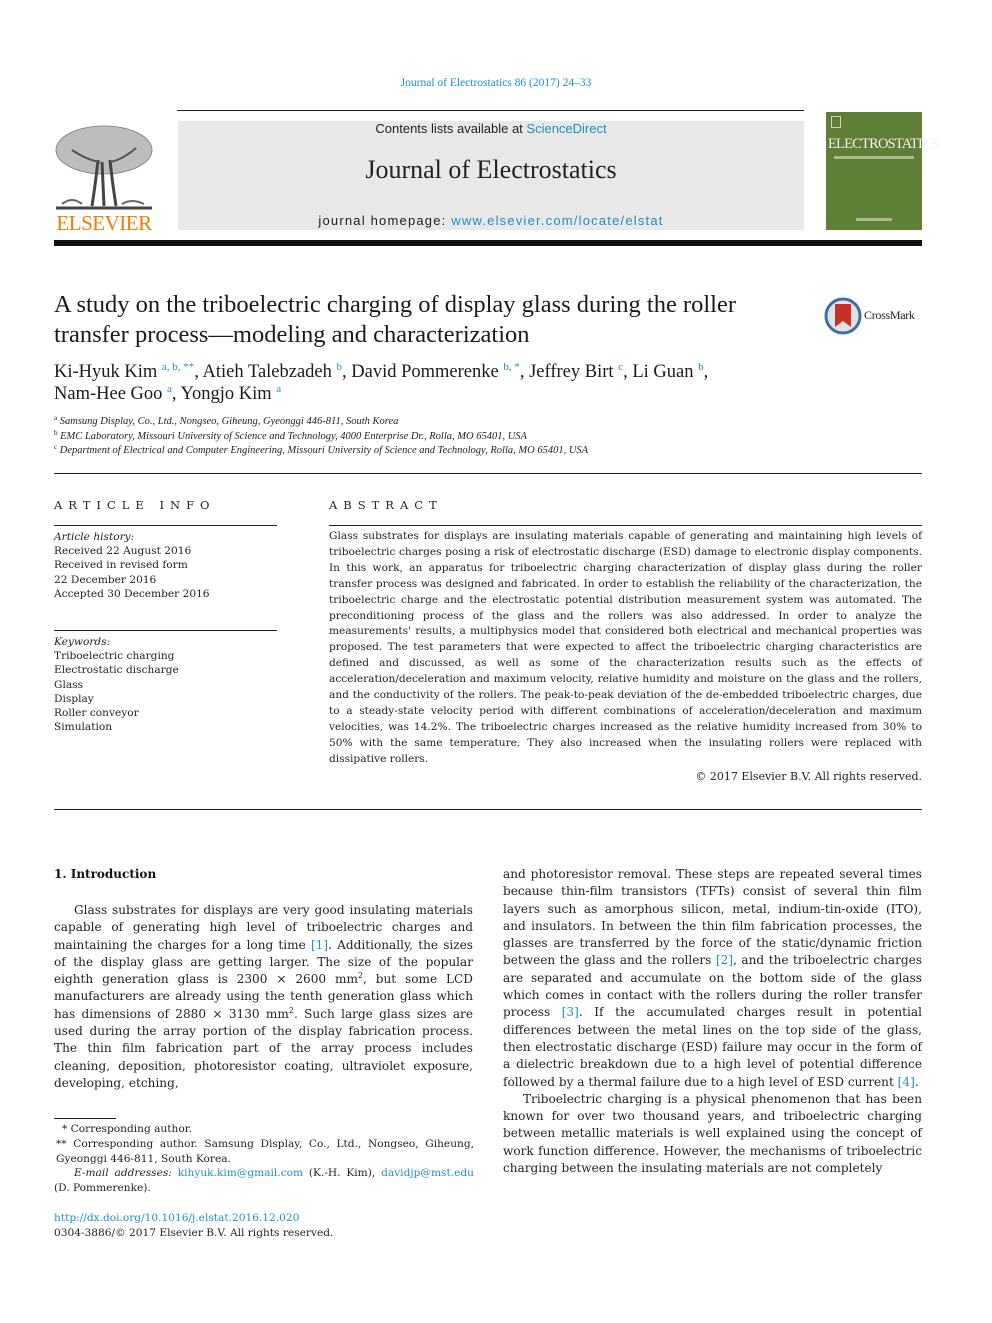  What do you see at coordinates (491, 169) in the screenshot?
I see `journal-title: Journal of Electrostatics` at bounding box center [491, 169].